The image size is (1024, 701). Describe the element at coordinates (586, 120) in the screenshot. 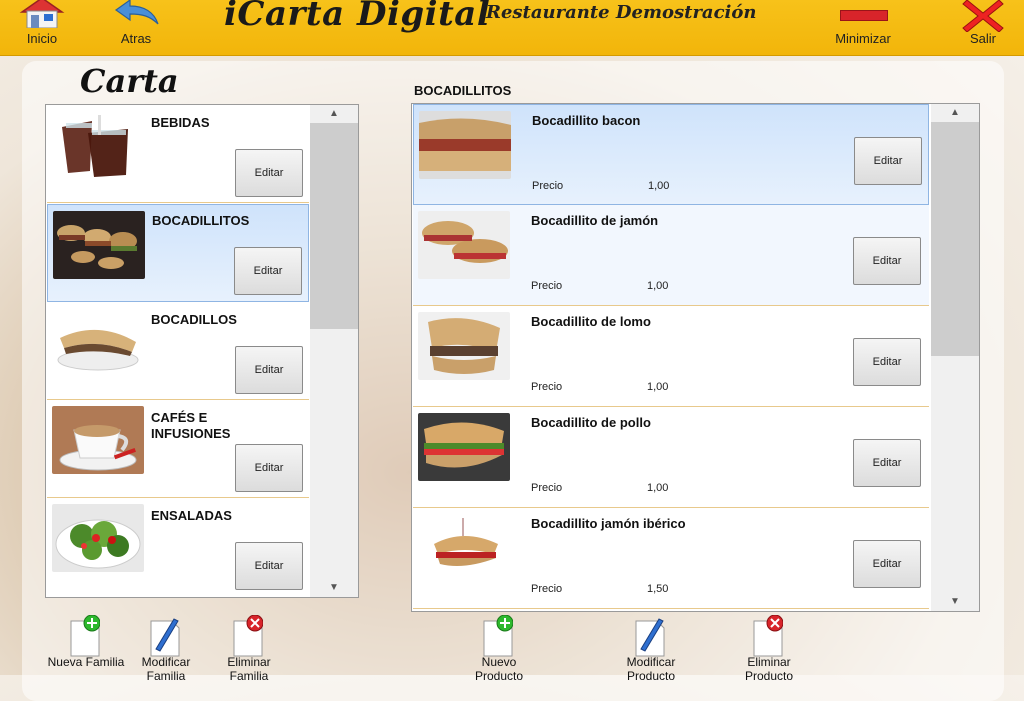

I see `product-name: Bocadillito bacon` at that location.